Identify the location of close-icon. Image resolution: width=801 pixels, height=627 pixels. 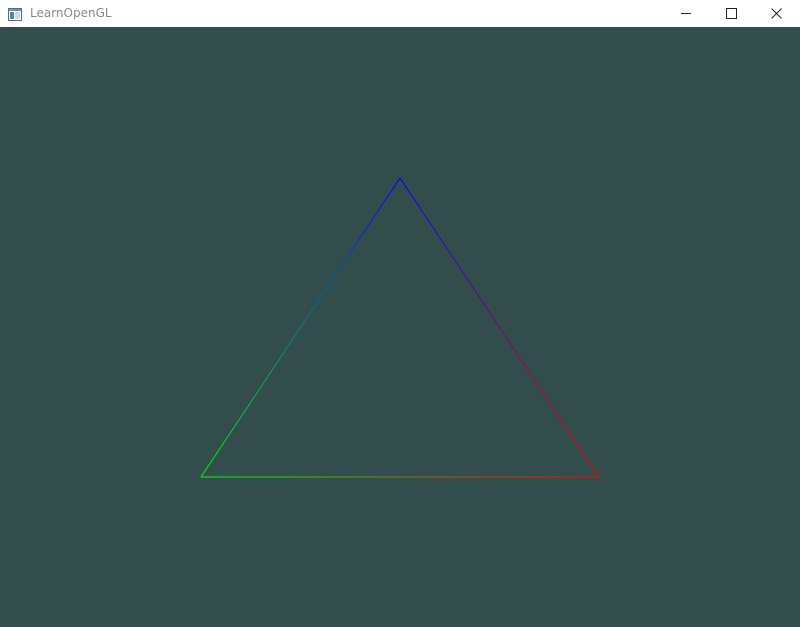
(776, 13).